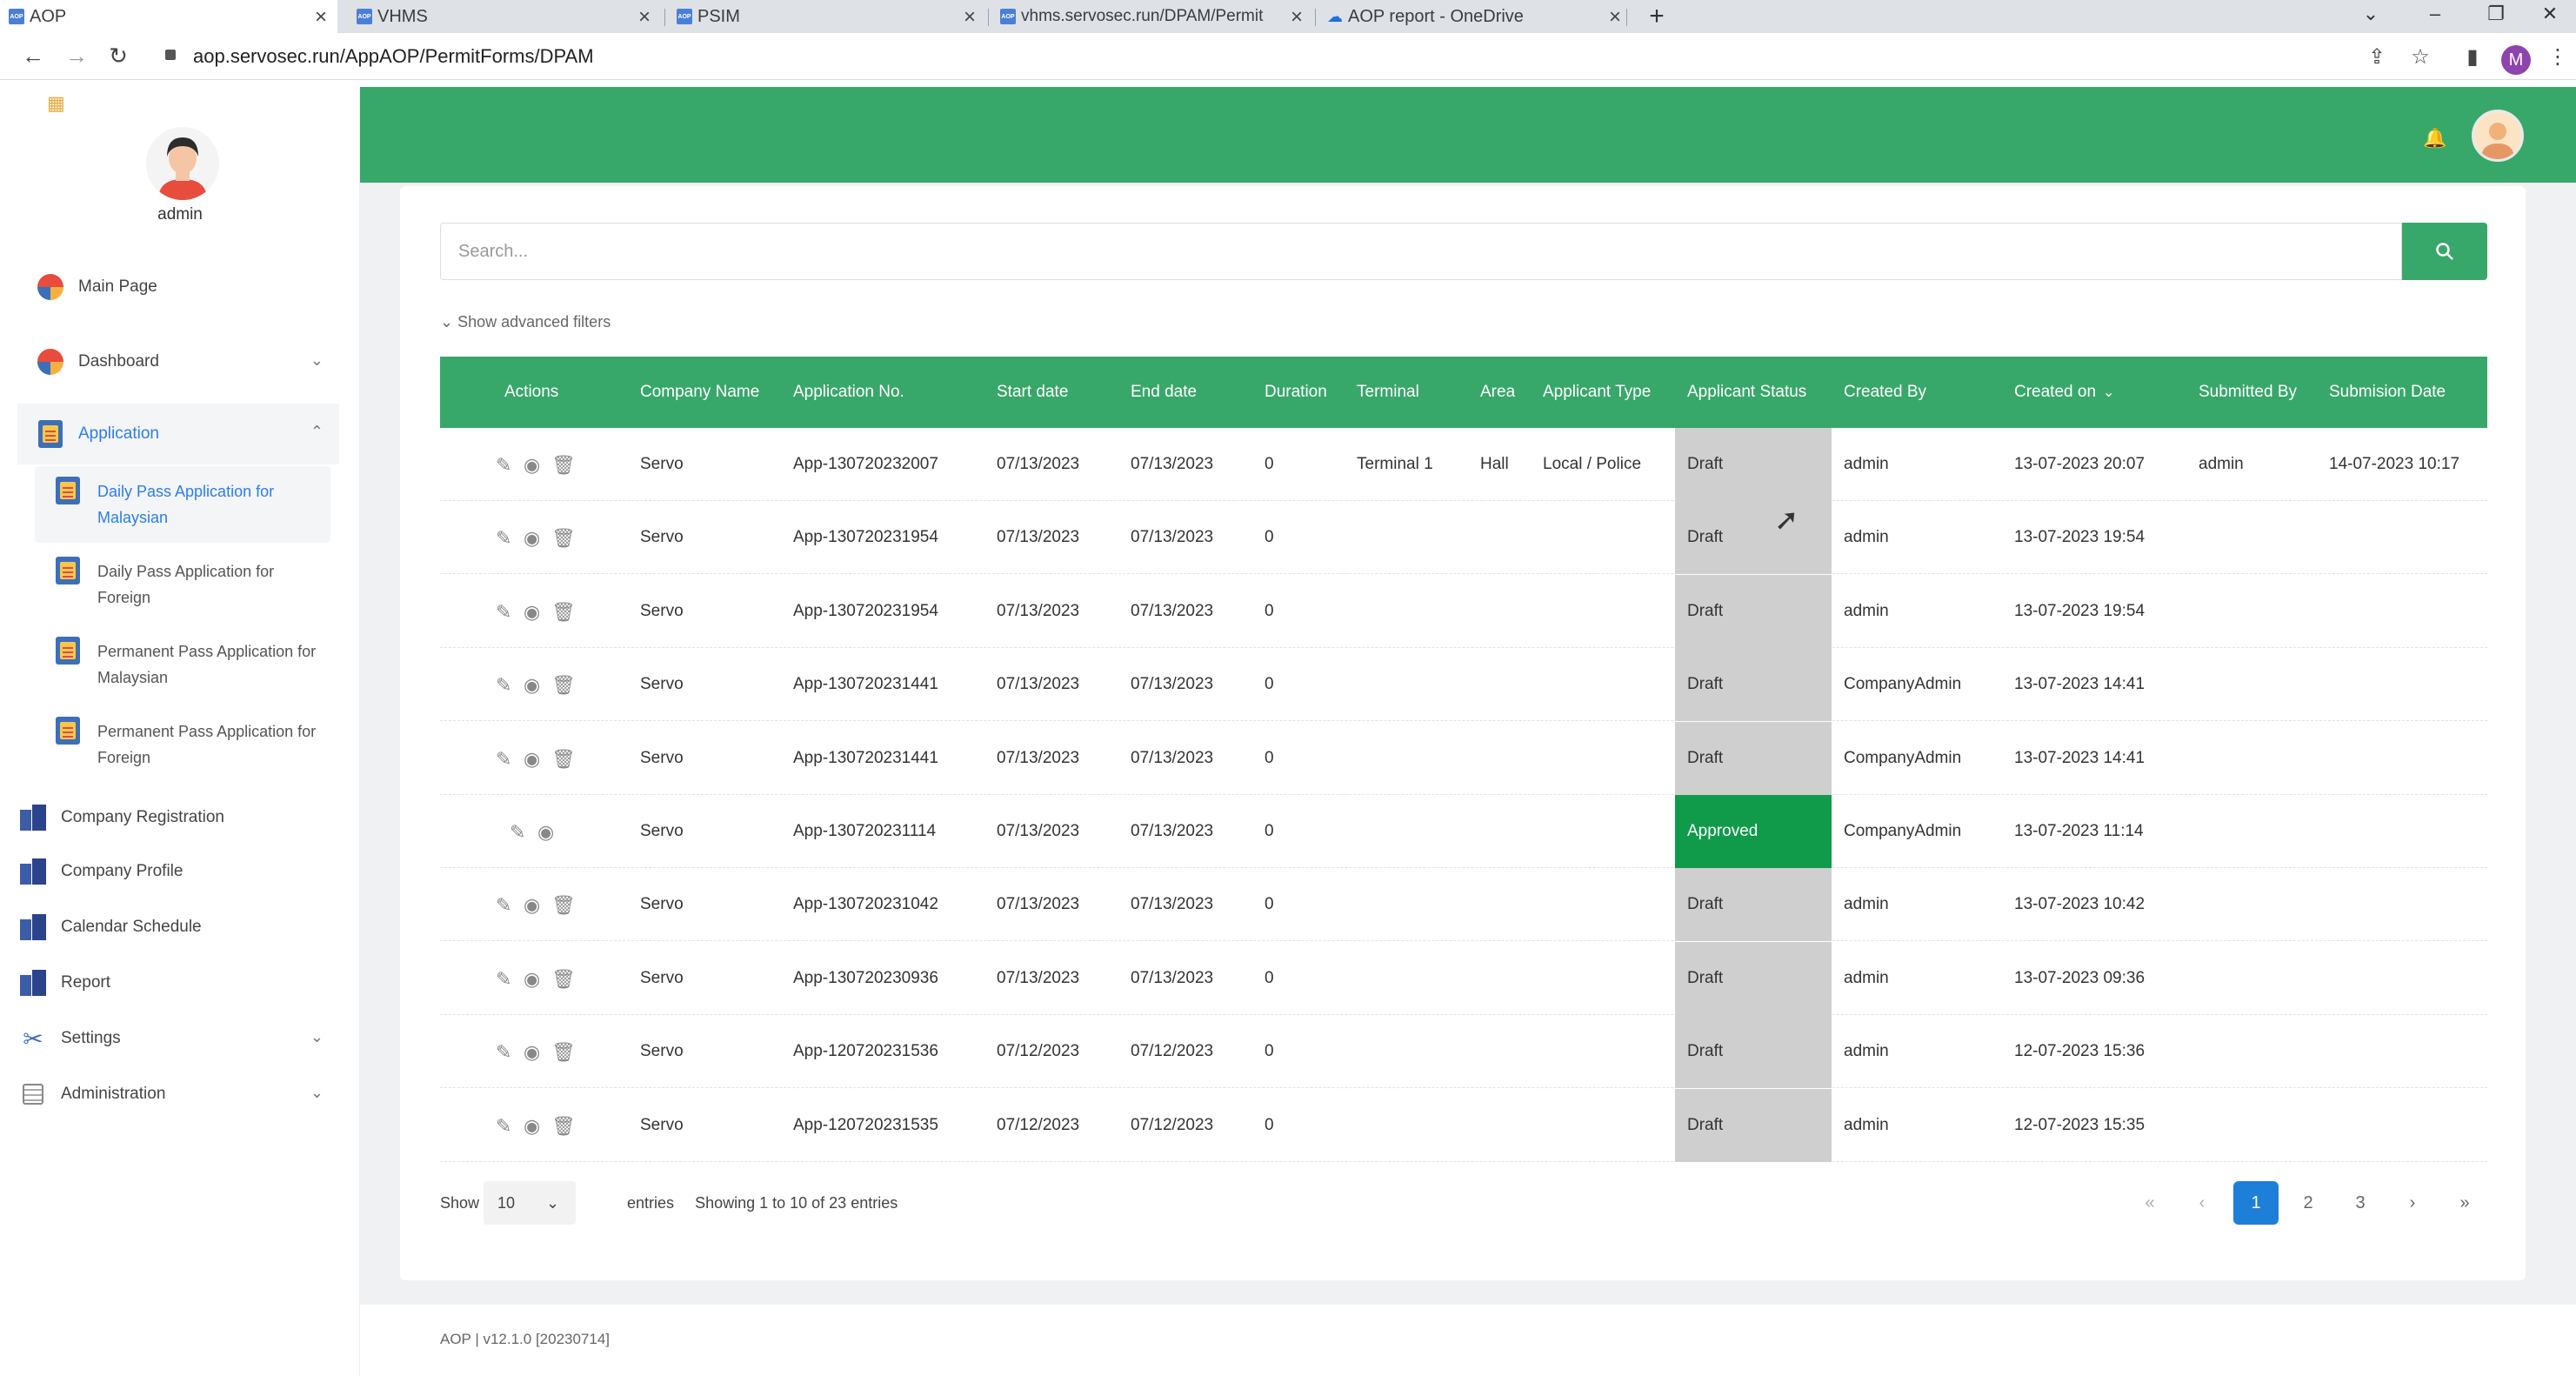 This screenshot has height=1376, width=2576. What do you see at coordinates (2248, 392) in the screenshot?
I see `th-submitted-by: Submitted By` at bounding box center [2248, 392].